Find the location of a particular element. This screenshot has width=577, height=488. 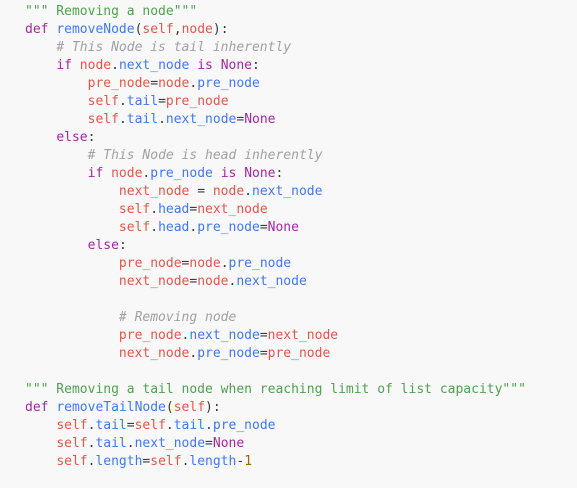

code-token: if is located at coordinates (95, 173).